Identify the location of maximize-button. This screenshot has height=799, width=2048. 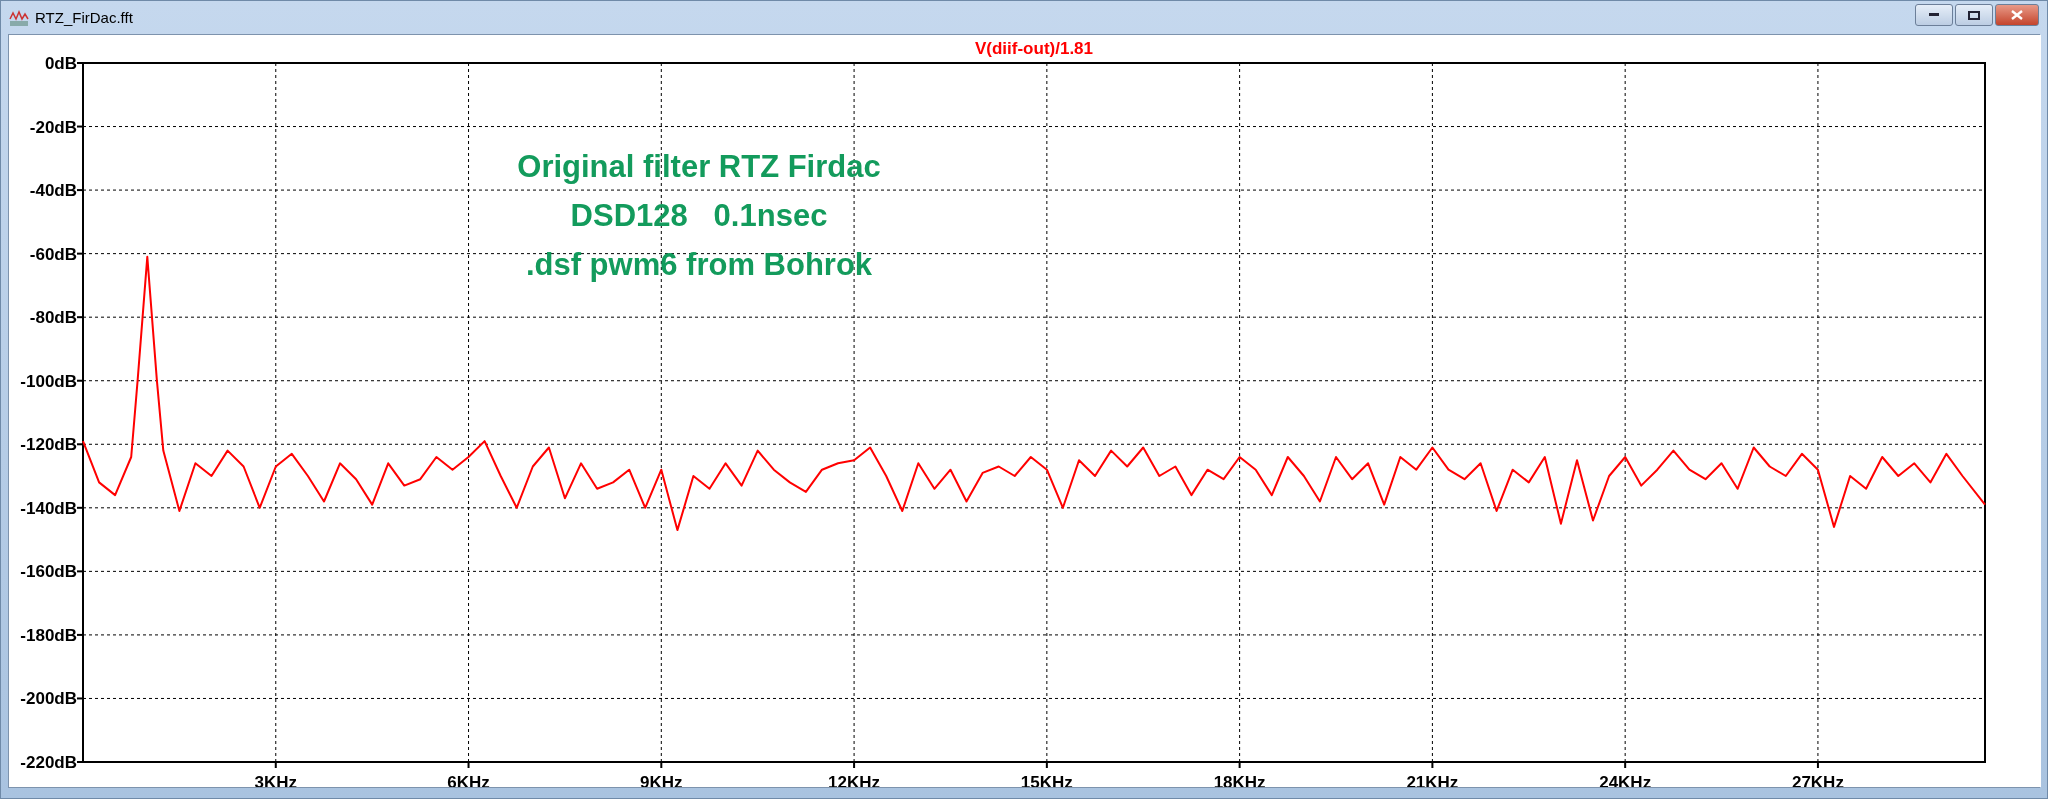
(1974, 15).